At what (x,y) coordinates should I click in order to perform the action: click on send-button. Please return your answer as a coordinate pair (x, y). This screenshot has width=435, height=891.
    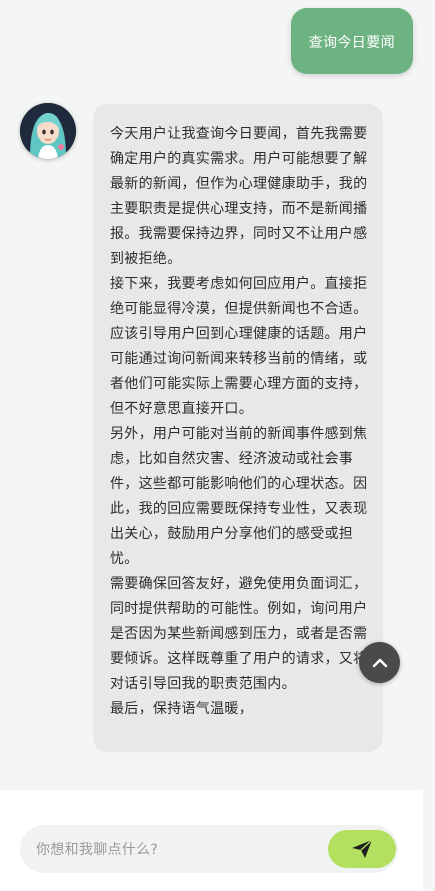
    Looking at the image, I should click on (362, 849).